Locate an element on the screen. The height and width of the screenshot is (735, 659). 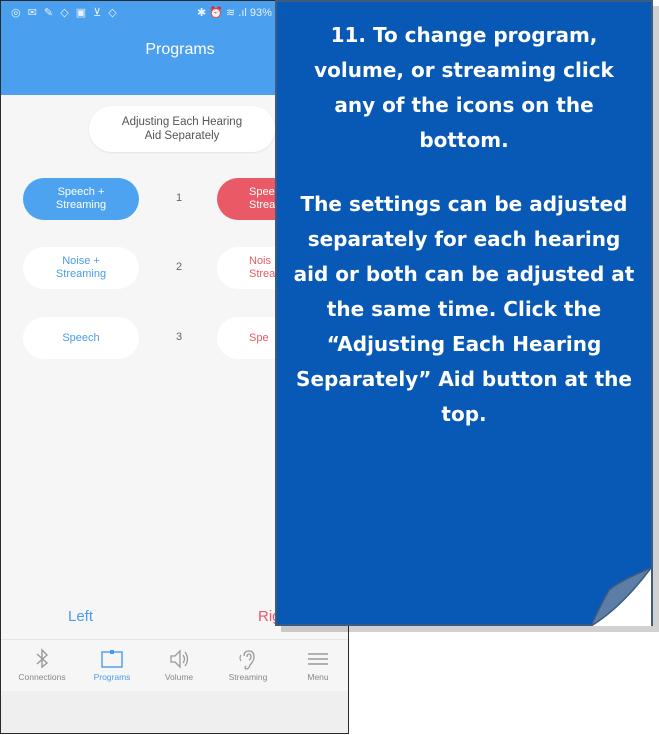
nav-menu: Menu is located at coordinates (315, 664).